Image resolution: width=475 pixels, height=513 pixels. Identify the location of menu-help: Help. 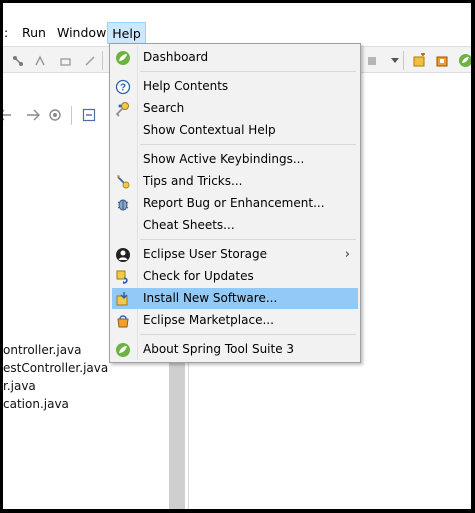
(126, 33).